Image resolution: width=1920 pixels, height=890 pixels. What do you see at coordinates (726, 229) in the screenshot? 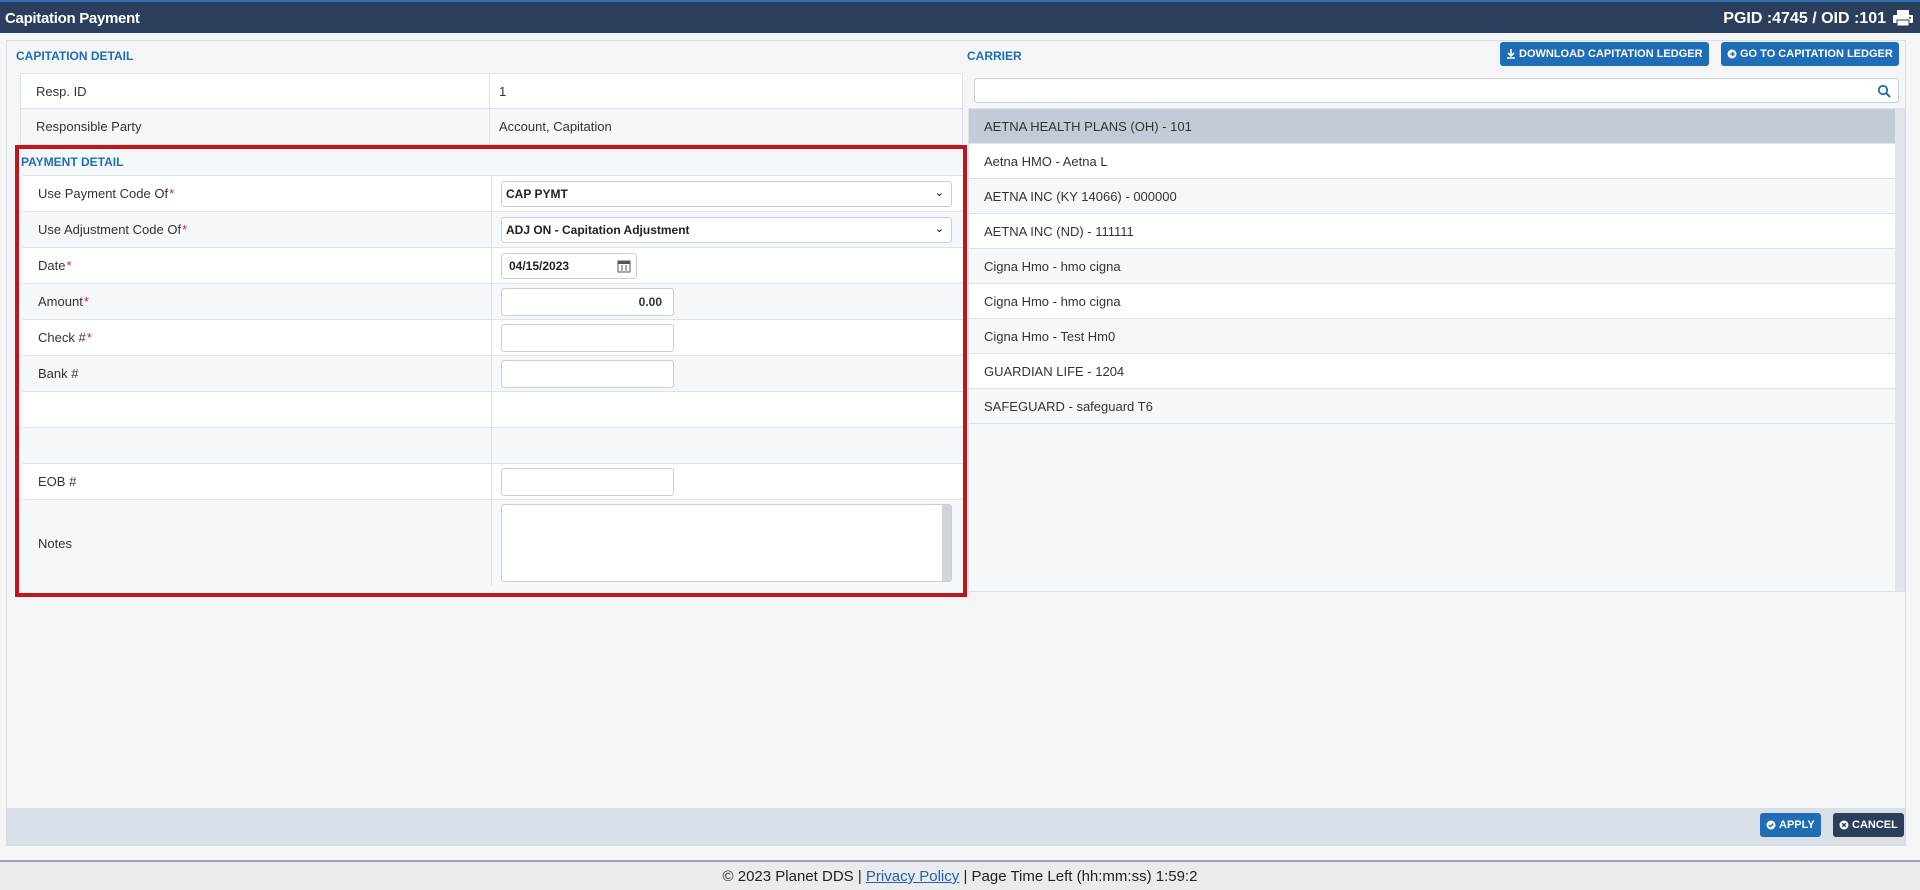
I see `adjustment-code-select: ADJ ON - Capitation Adjustment ⌄` at bounding box center [726, 229].